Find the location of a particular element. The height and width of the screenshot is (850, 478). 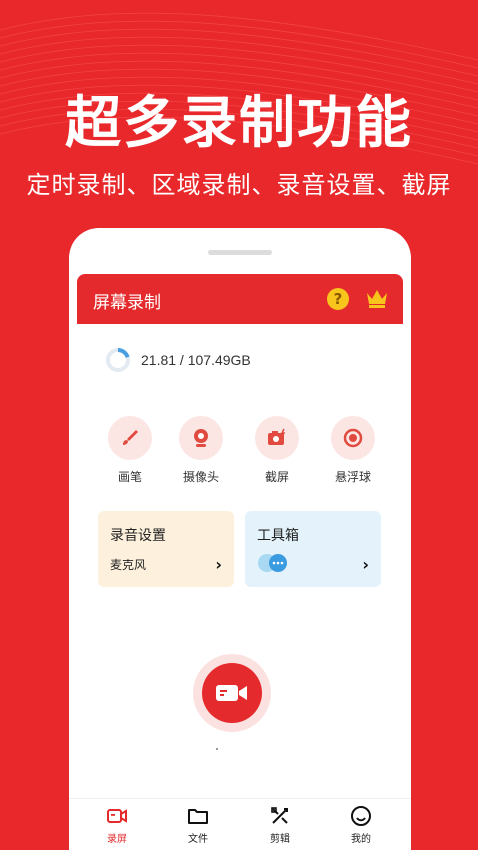

quick-action-webcam: 摄像头 is located at coordinates (201, 450).